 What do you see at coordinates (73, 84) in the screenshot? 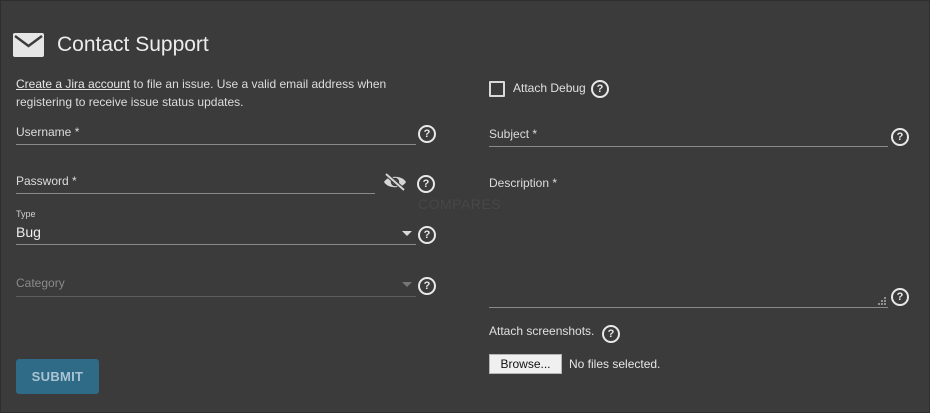
I see `create-jira-account-link: Create a Jira account` at bounding box center [73, 84].